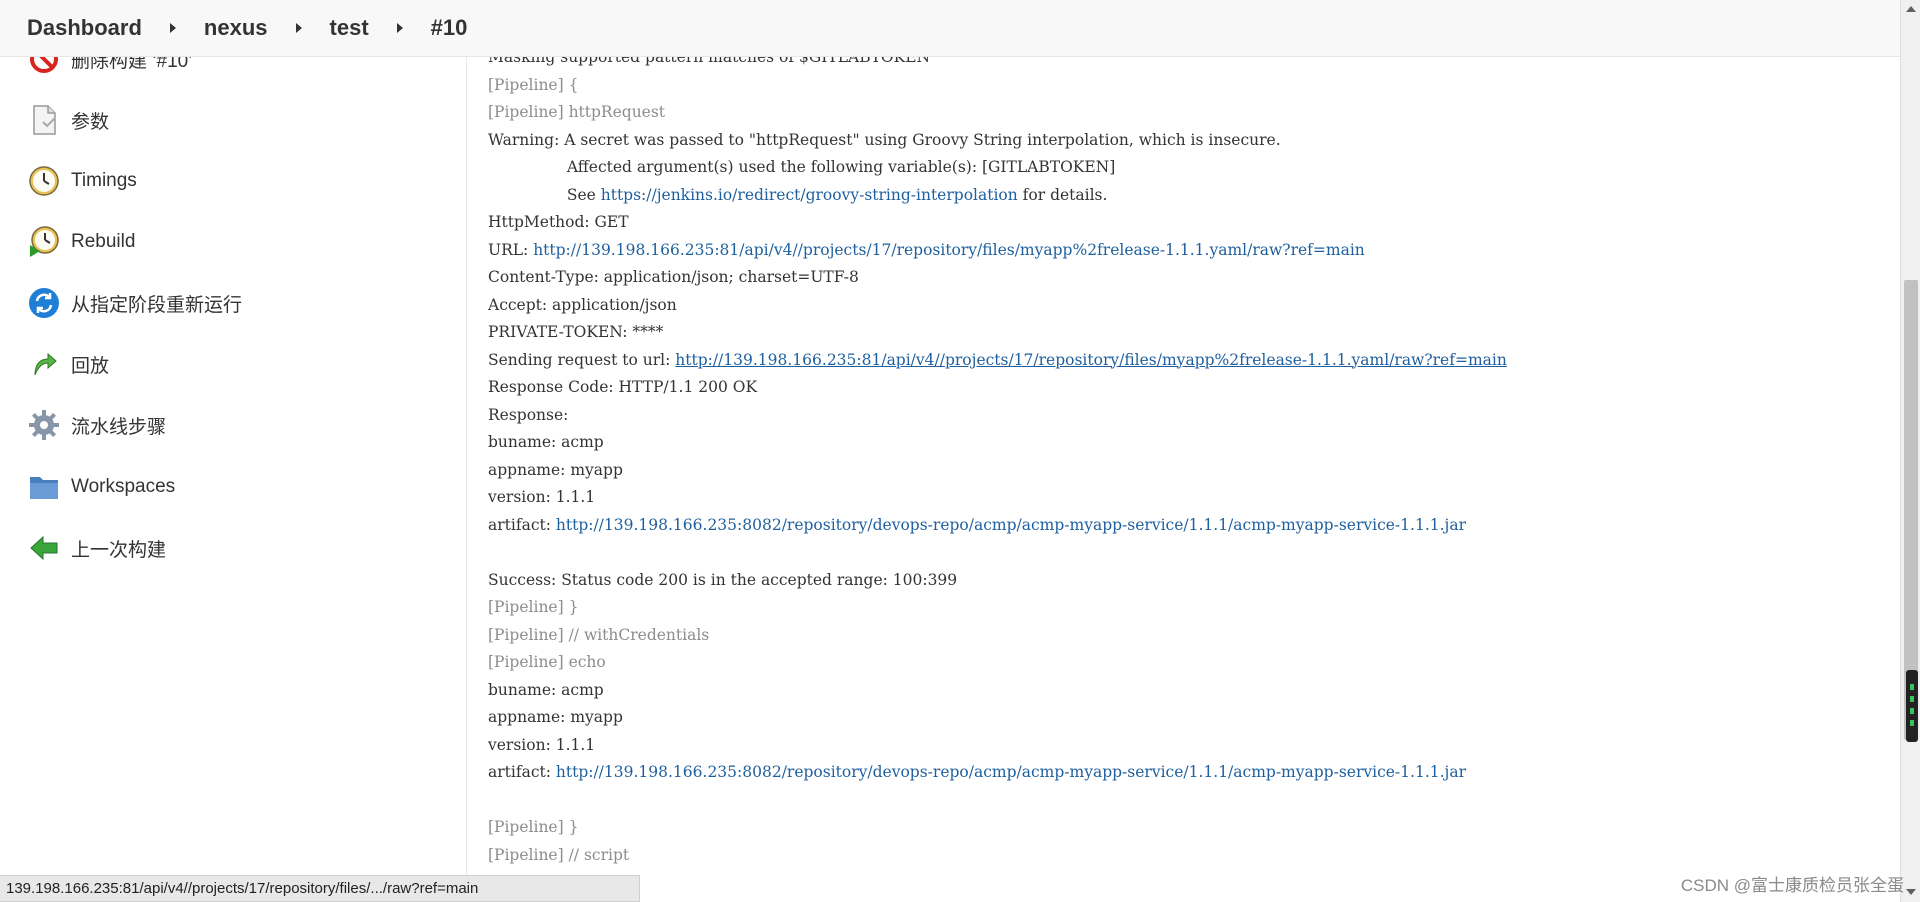 This screenshot has height=902, width=1920. What do you see at coordinates (123, 486) in the screenshot?
I see `sidebar-item-label: Workspaces` at bounding box center [123, 486].